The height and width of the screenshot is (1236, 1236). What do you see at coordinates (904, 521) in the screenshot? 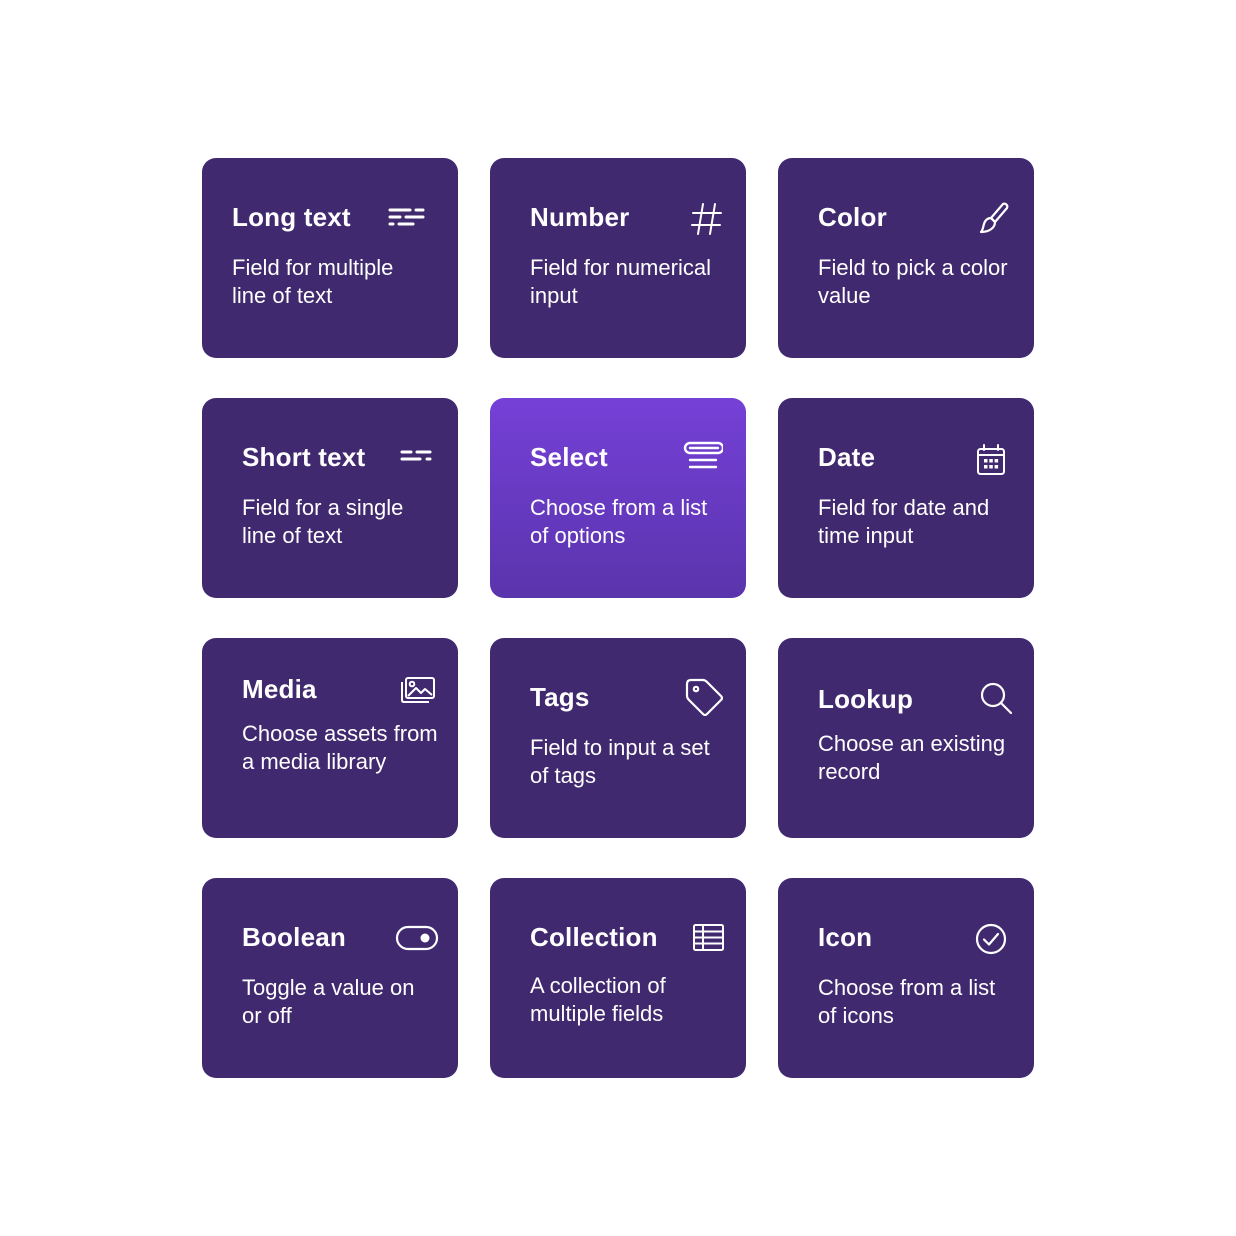
I see `card-description: Field for date and time input` at bounding box center [904, 521].